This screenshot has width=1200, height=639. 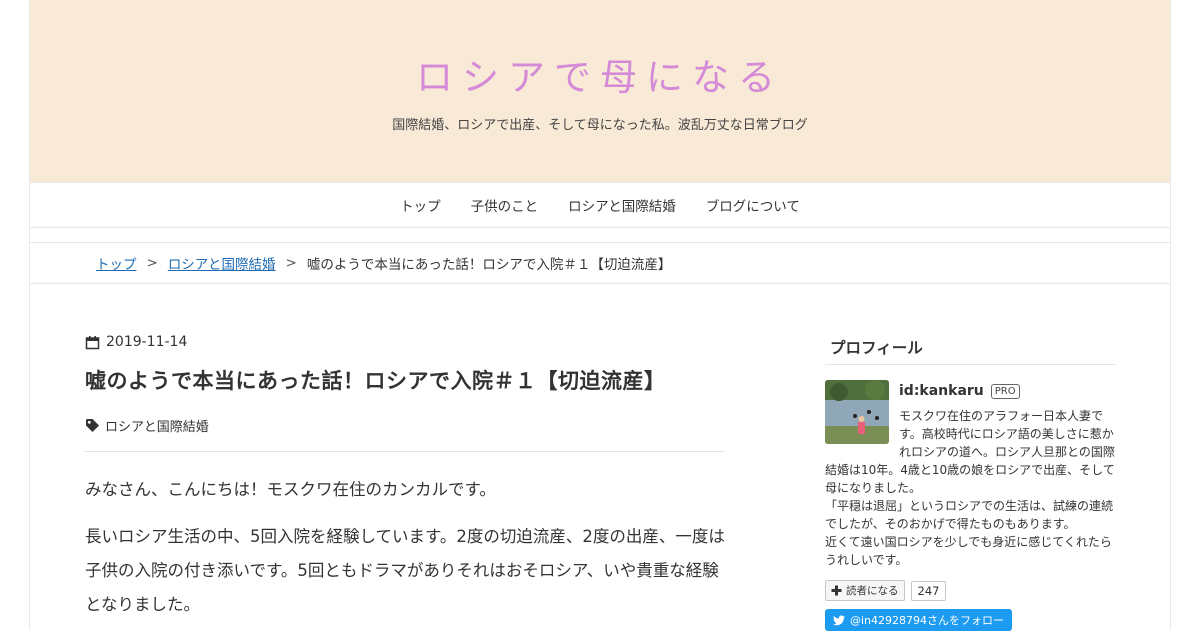 I want to click on article-paragraph: みなさん、こんにちは！モスクワ在住のカンカルです。, so click(x=290, y=489).